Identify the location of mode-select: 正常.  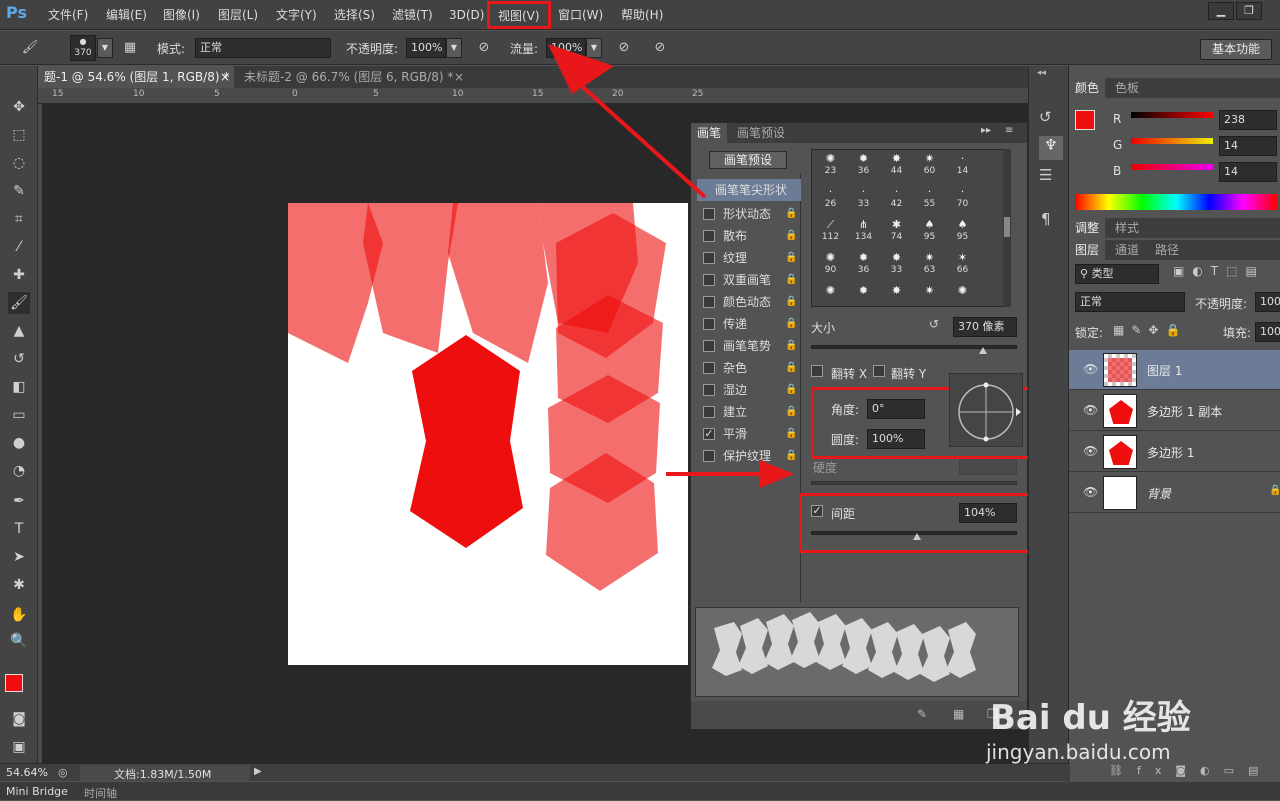
(263, 48).